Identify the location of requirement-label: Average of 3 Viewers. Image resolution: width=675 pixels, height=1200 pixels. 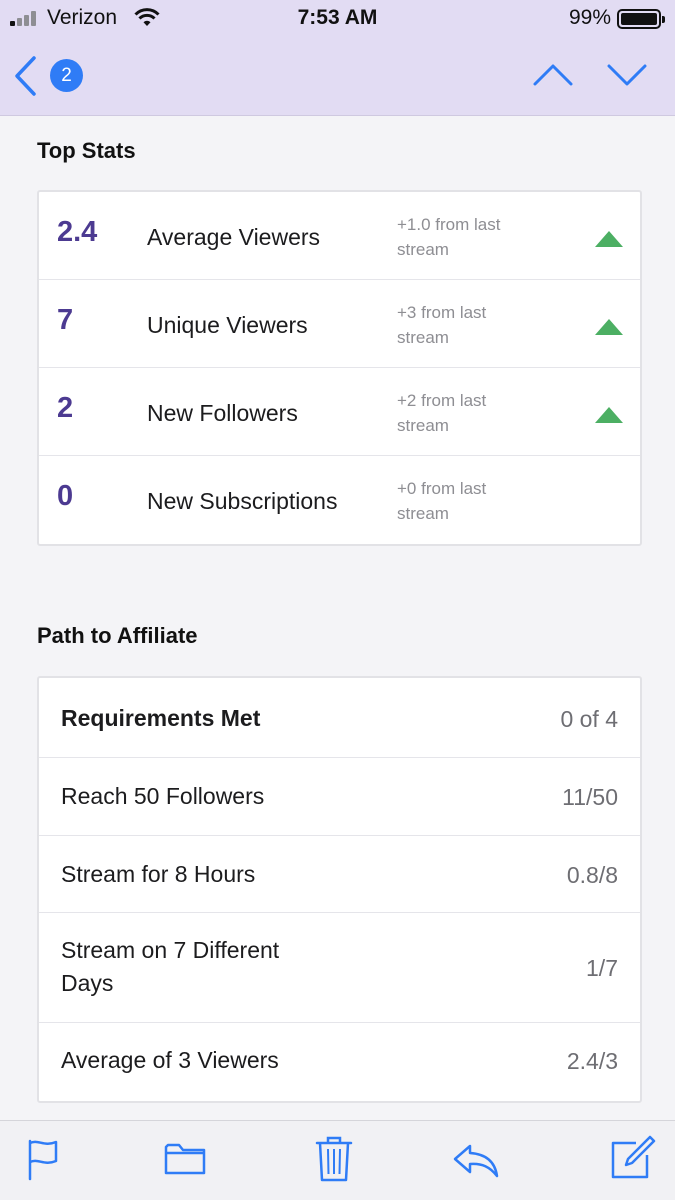
(170, 1060).